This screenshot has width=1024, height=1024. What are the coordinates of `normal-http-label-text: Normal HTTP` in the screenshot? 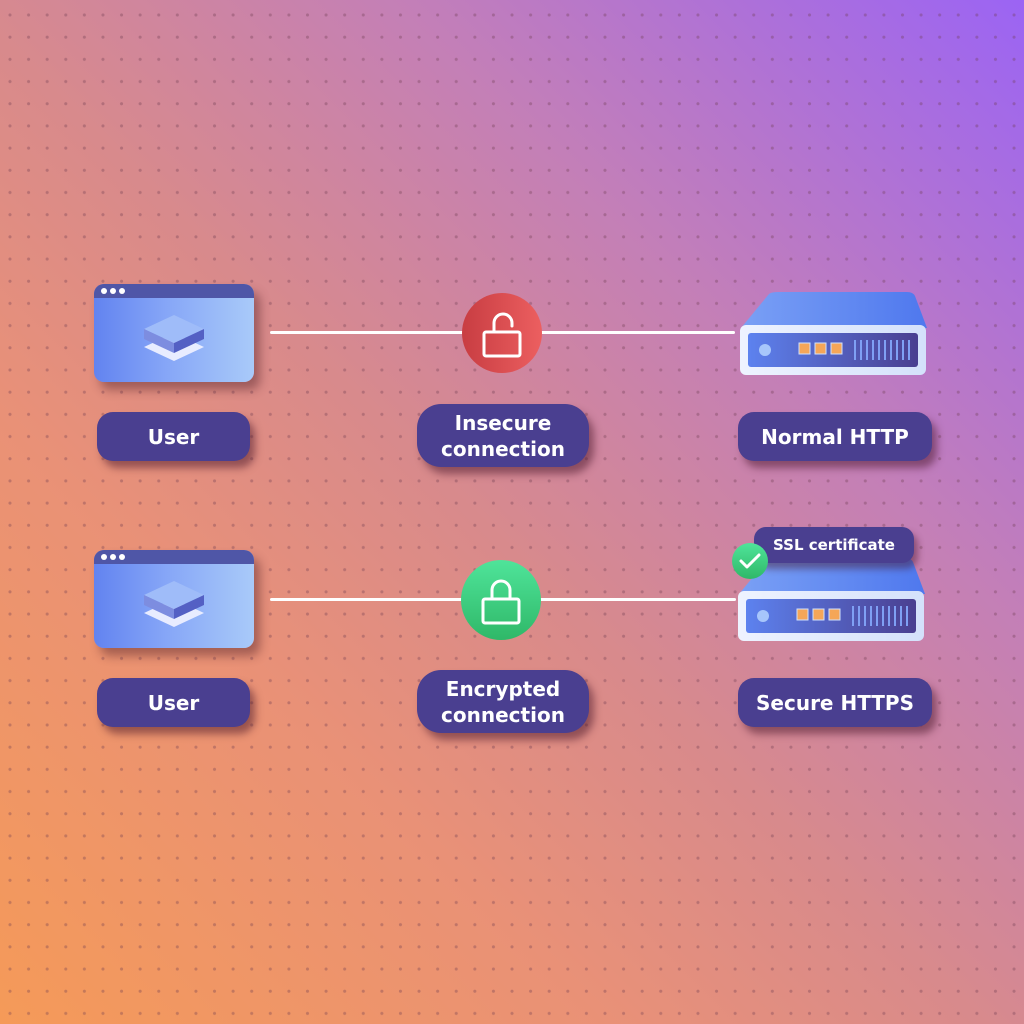 It's located at (835, 436).